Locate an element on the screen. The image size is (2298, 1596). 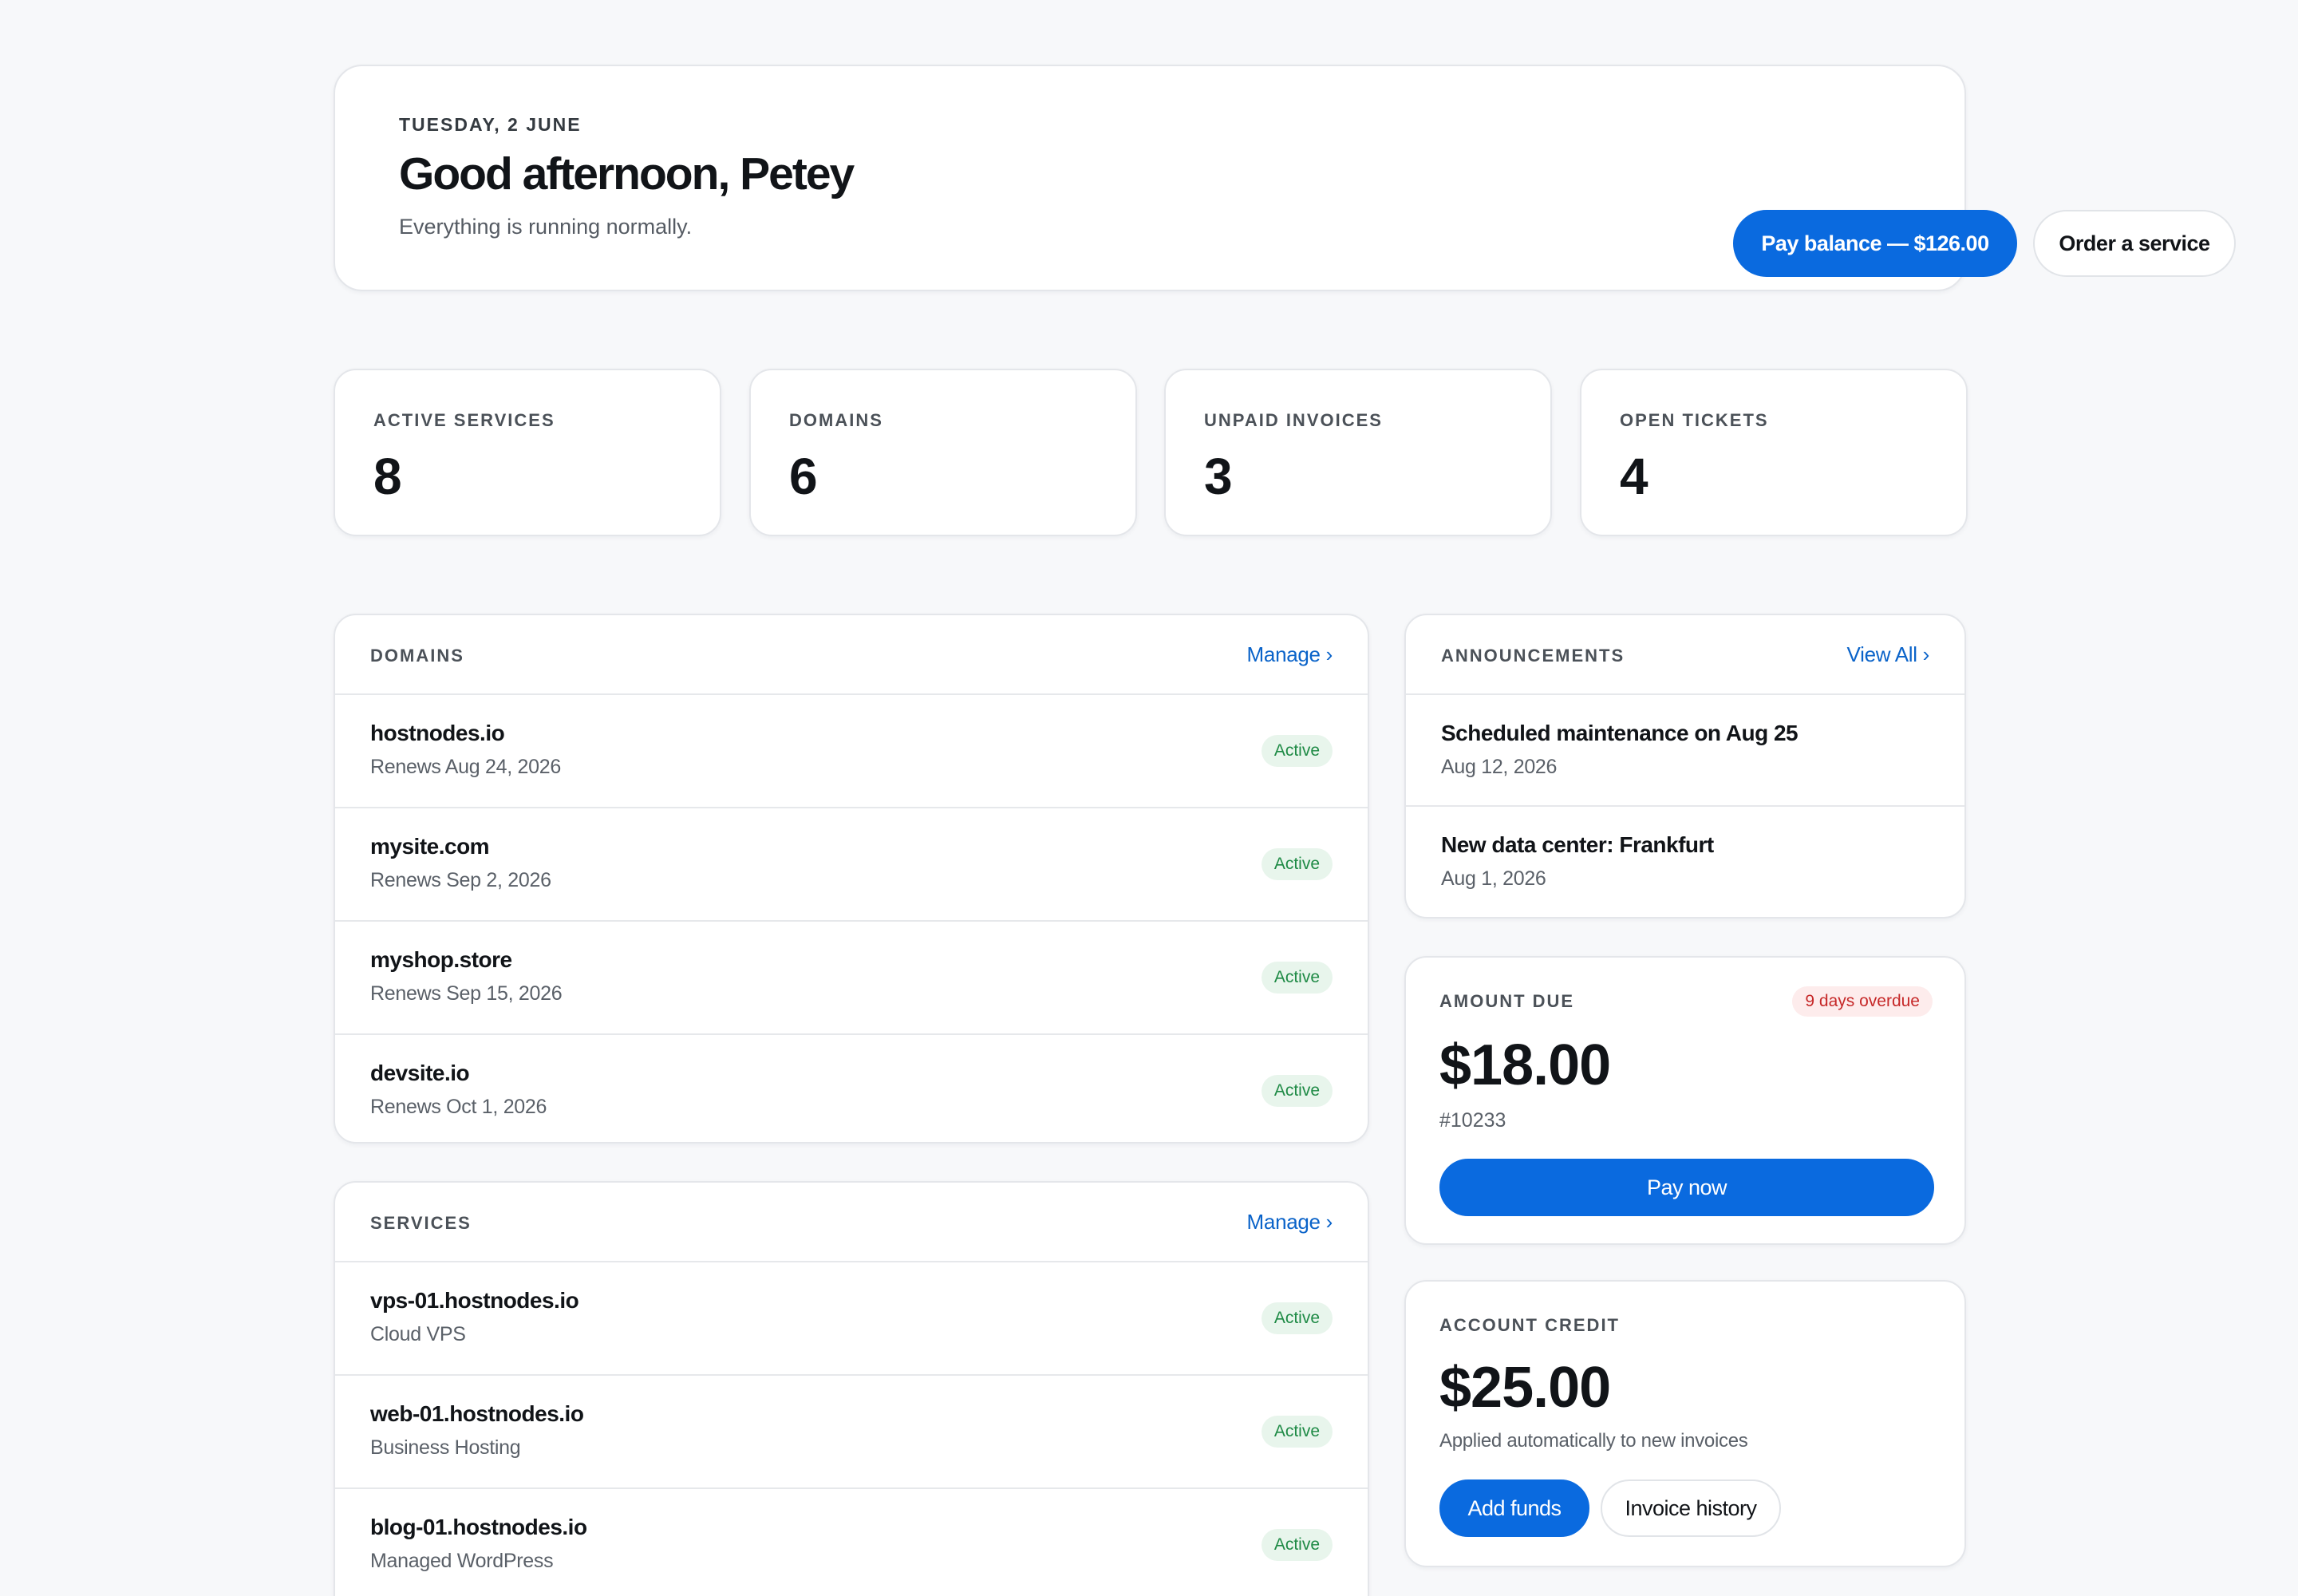
pay-balance-button: Pay balance — $126.00 is located at coordinates (1875, 243).